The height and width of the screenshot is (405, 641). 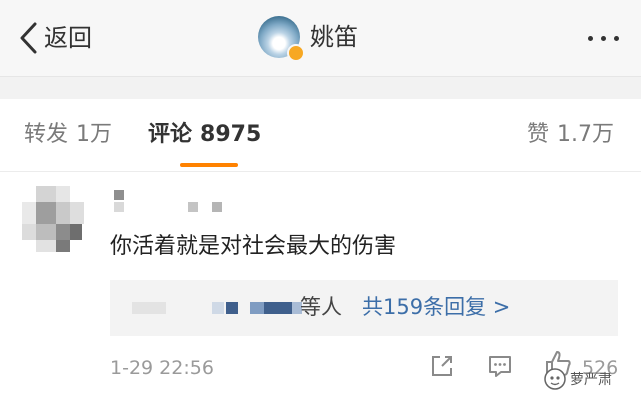 What do you see at coordinates (442, 366) in the screenshot?
I see `share-icon` at bounding box center [442, 366].